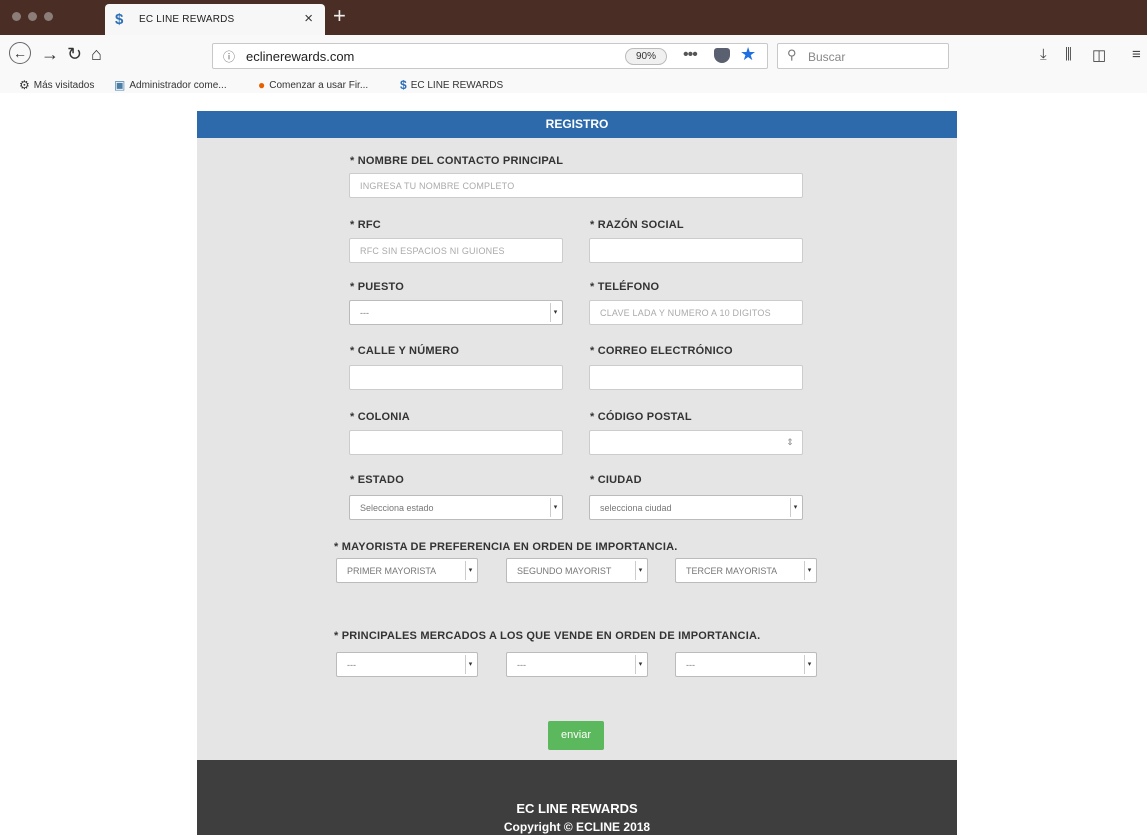 This screenshot has height=835, width=1147. Describe the element at coordinates (20, 53) in the screenshot. I see `back-arrow-icon: ←` at that location.